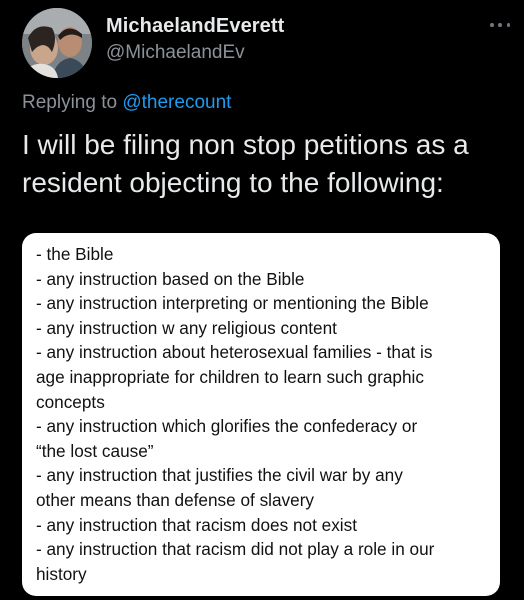 The width and height of the screenshot is (524, 600). I want to click on note-line: - the Bible, so click(75, 254).